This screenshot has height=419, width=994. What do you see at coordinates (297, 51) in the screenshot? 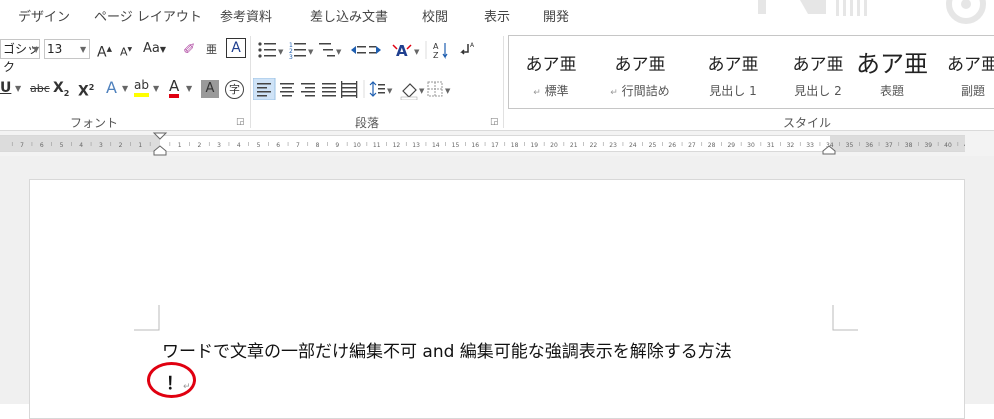
I see `numbering-icon: 123` at bounding box center [297, 51].